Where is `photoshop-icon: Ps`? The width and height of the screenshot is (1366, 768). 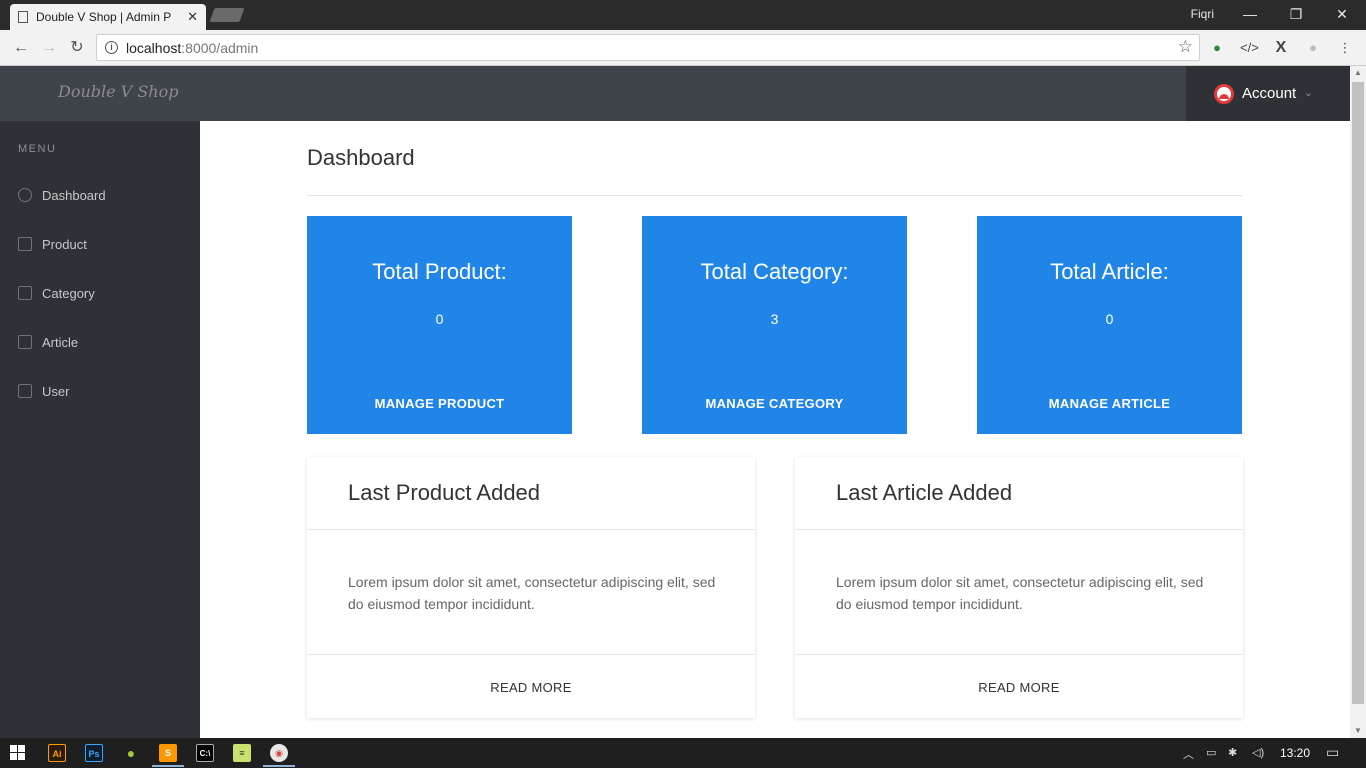
photoshop-icon: Ps is located at coordinates (94, 753).